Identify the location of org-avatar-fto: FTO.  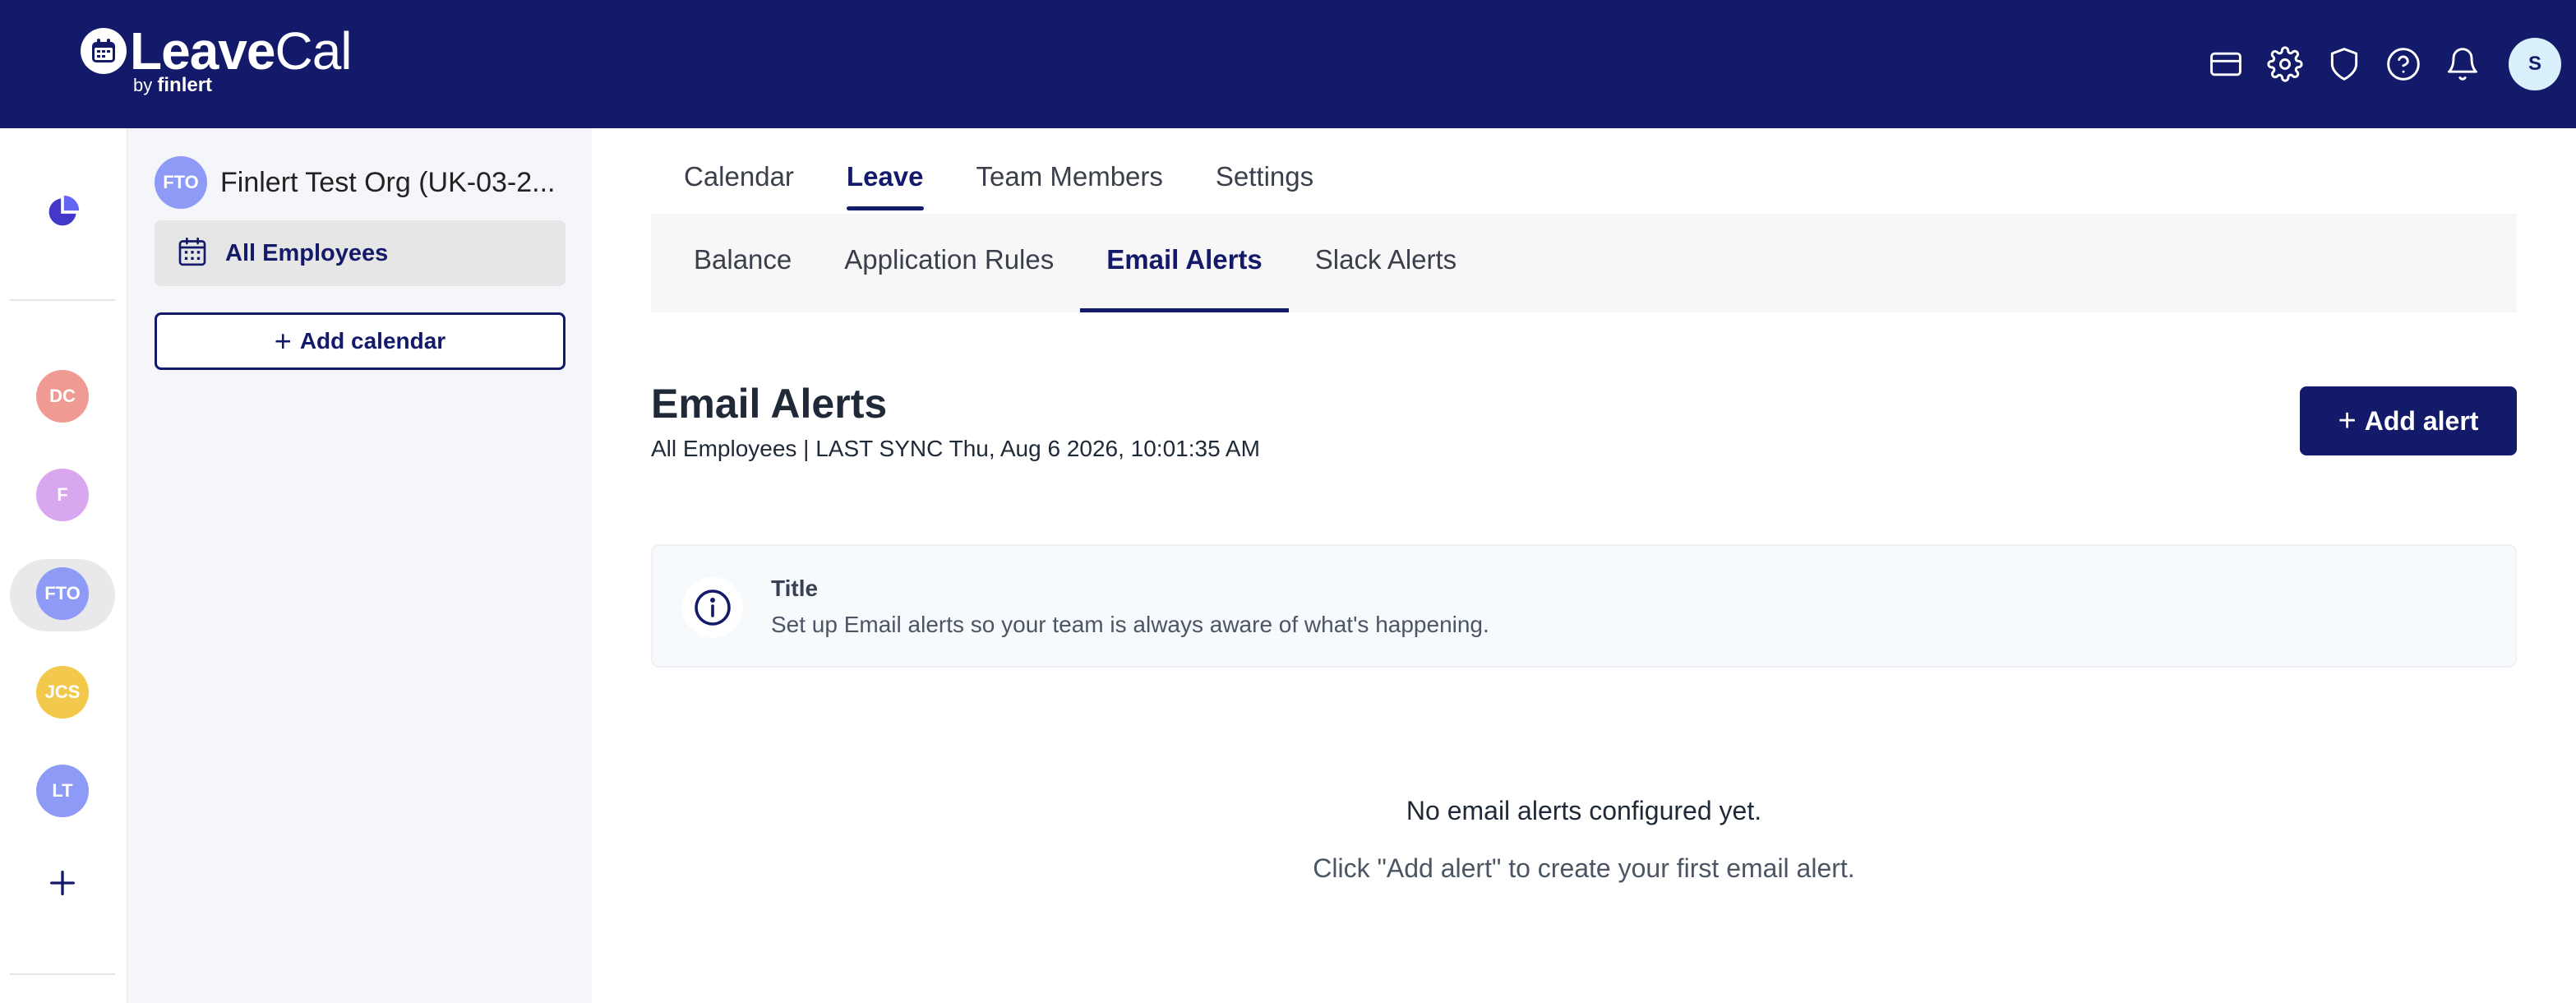
(62, 593).